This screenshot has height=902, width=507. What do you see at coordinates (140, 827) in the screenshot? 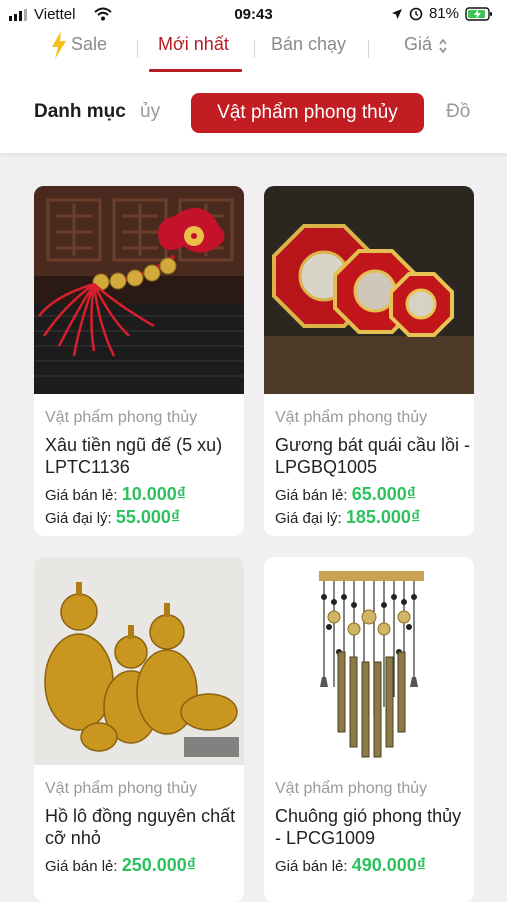
I see `product-name: Hồ lô đồng nguyên chất cỡ nhỏ` at bounding box center [140, 827].